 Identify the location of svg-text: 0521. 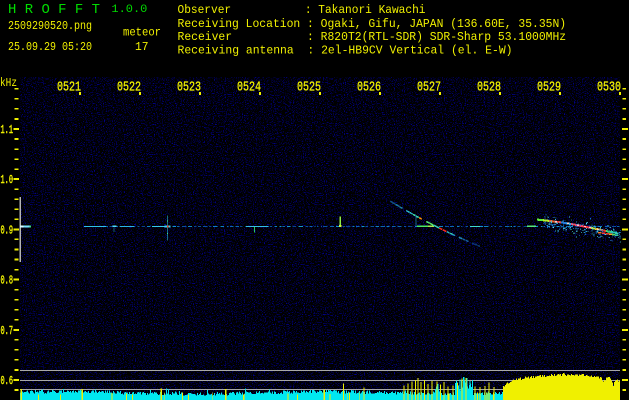
(69, 87).